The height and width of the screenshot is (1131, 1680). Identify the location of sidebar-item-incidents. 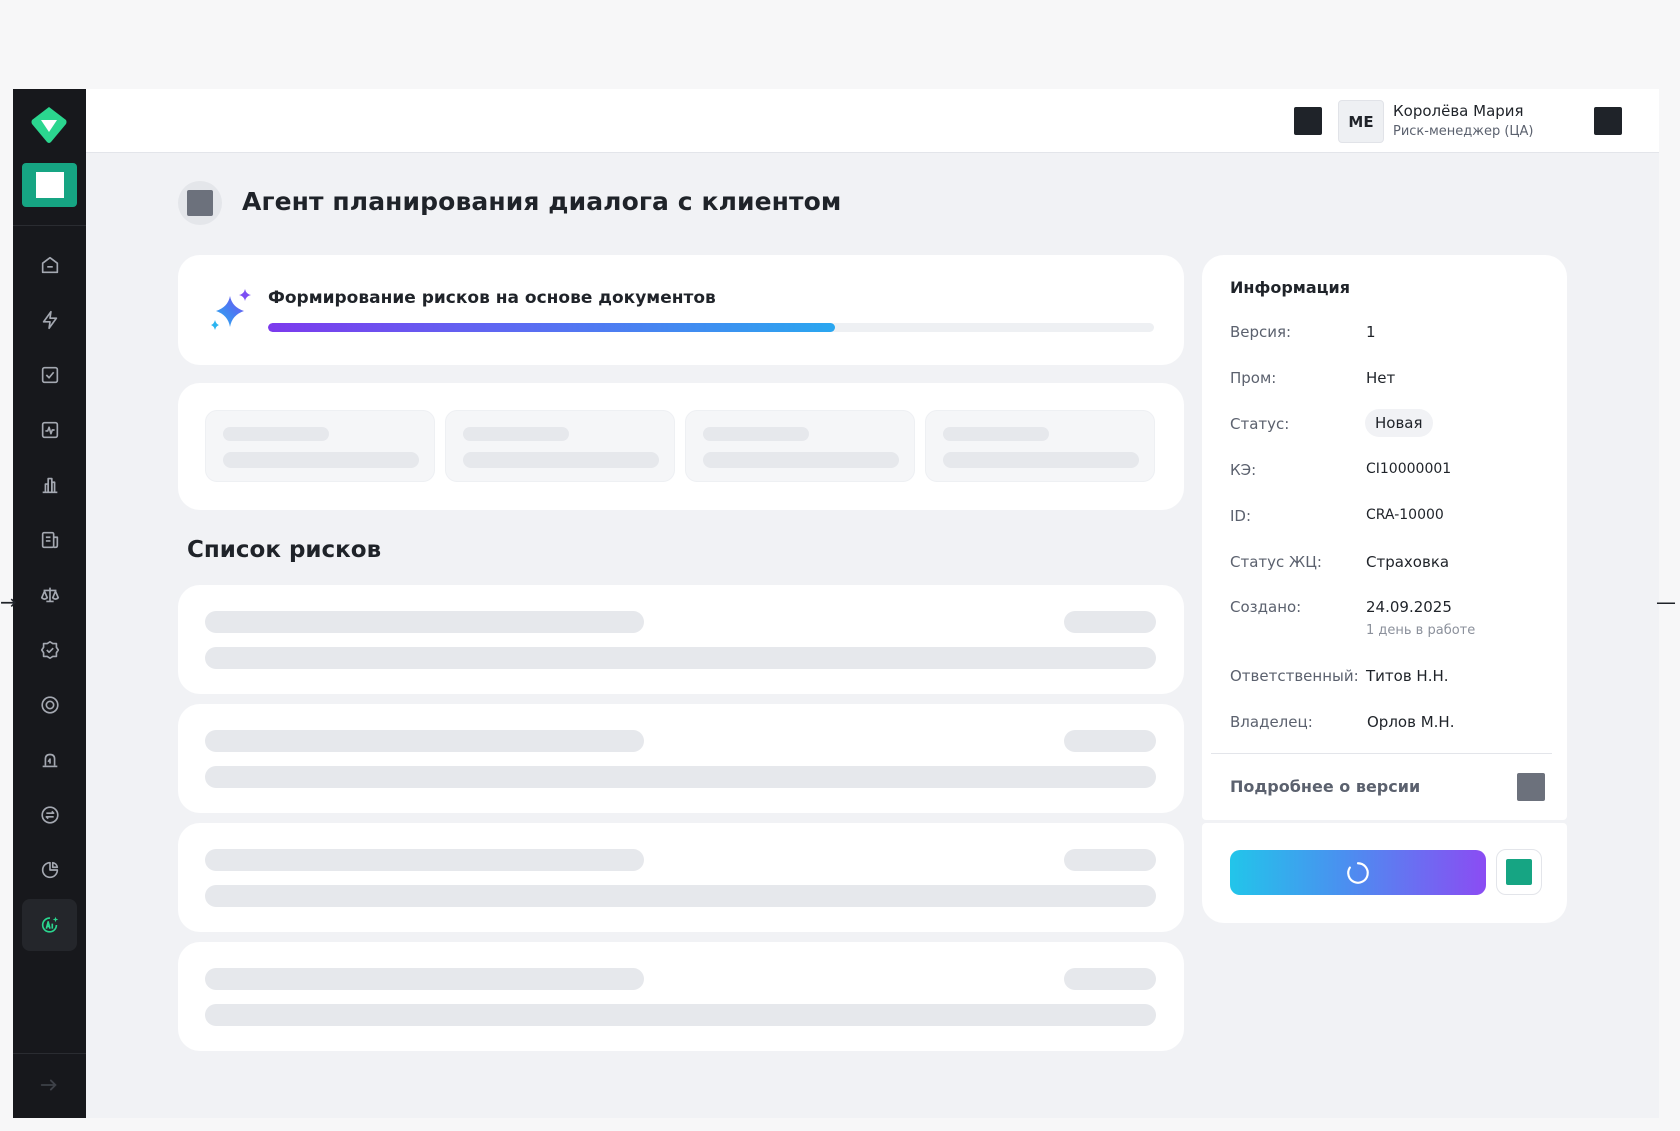
(49, 760).